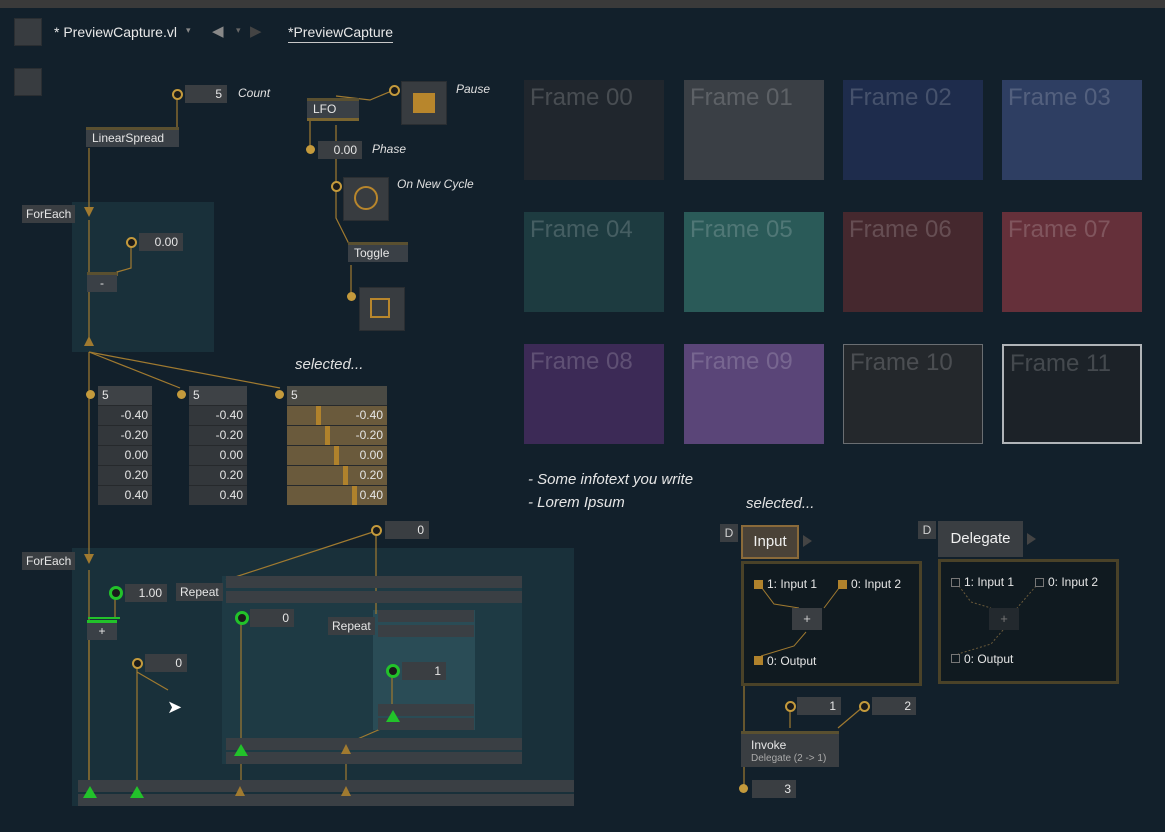 This screenshot has height=832, width=1165. I want to click on lfo-node: LFO, so click(333, 109).